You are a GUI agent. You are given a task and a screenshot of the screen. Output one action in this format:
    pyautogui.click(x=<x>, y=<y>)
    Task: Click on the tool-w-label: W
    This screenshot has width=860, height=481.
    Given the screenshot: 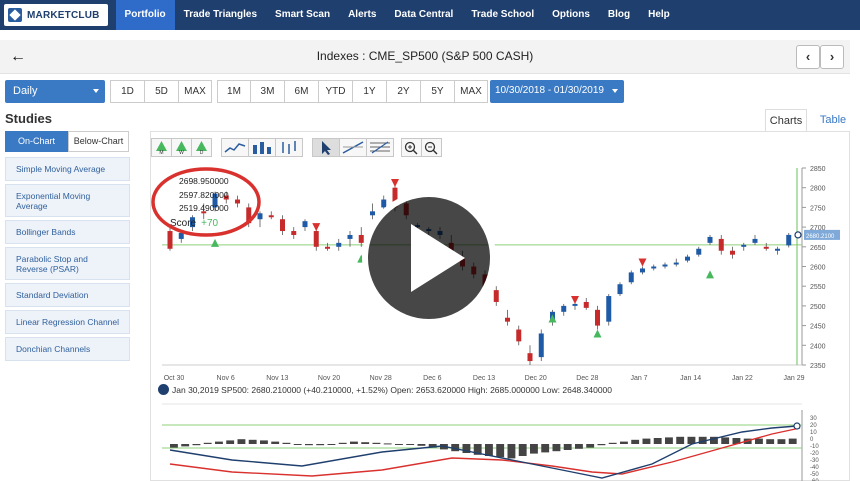 What is the action you would take?
    pyautogui.click(x=181, y=153)
    